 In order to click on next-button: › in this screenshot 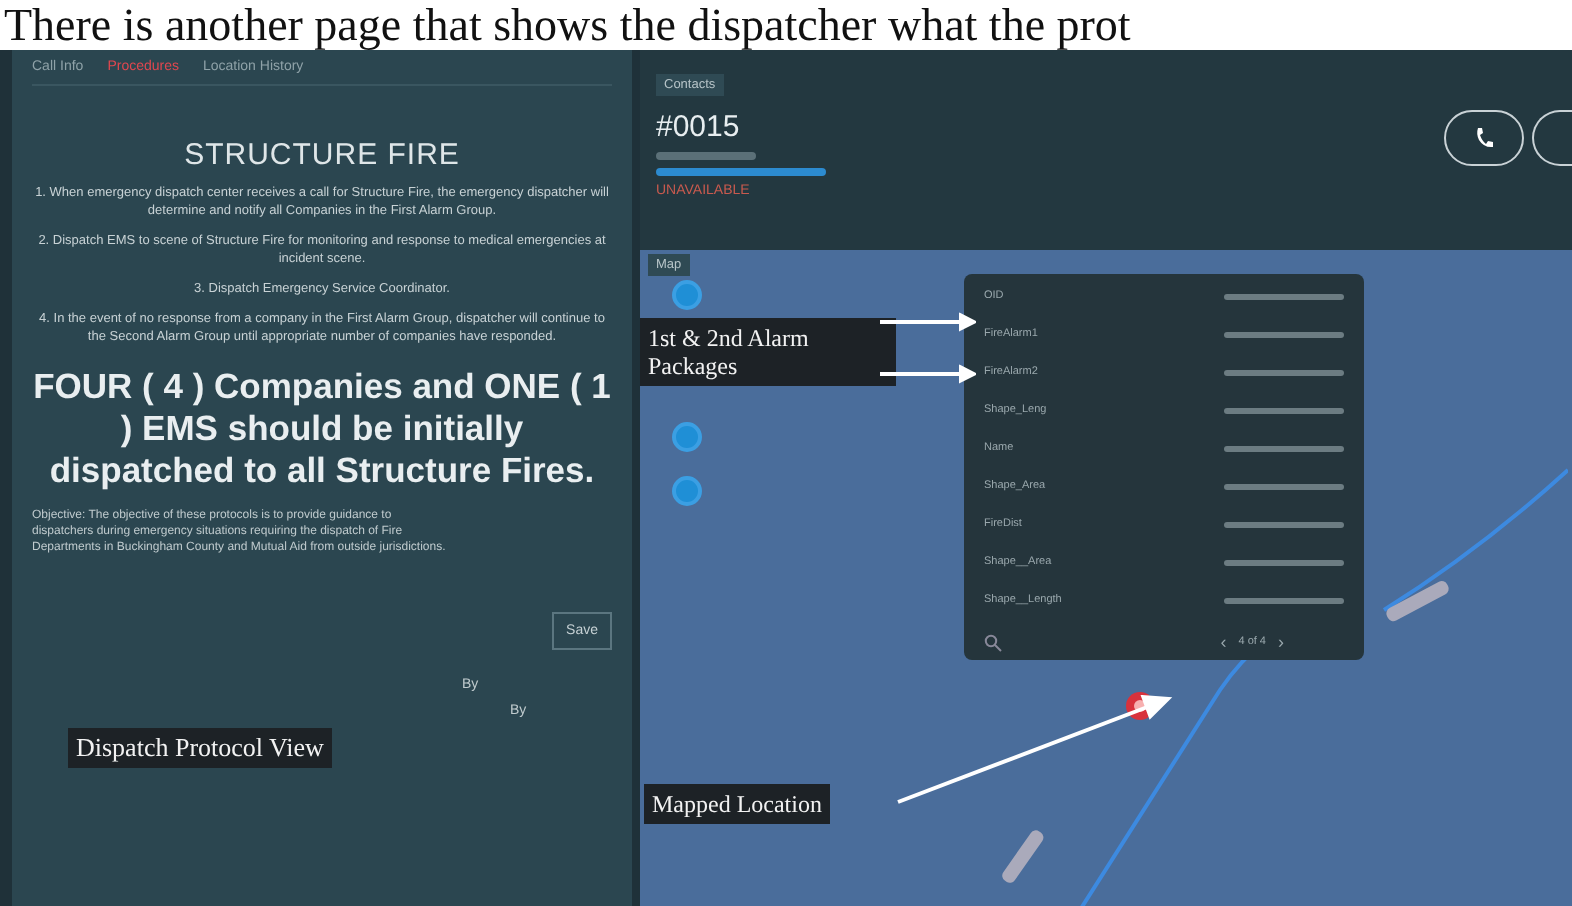, I will do `click(1281, 642)`.